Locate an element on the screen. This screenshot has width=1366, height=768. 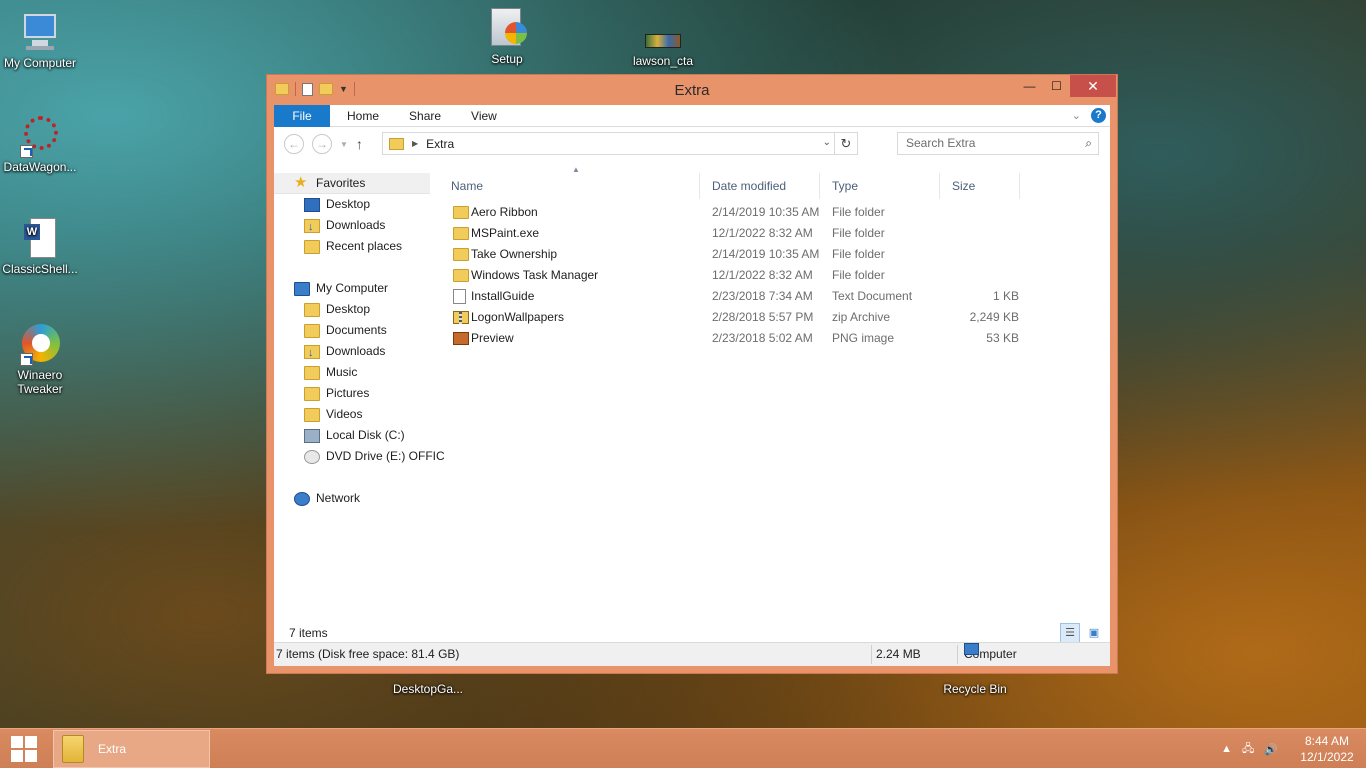
nav-item-desktop: Desktop is located at coordinates (337, 204).